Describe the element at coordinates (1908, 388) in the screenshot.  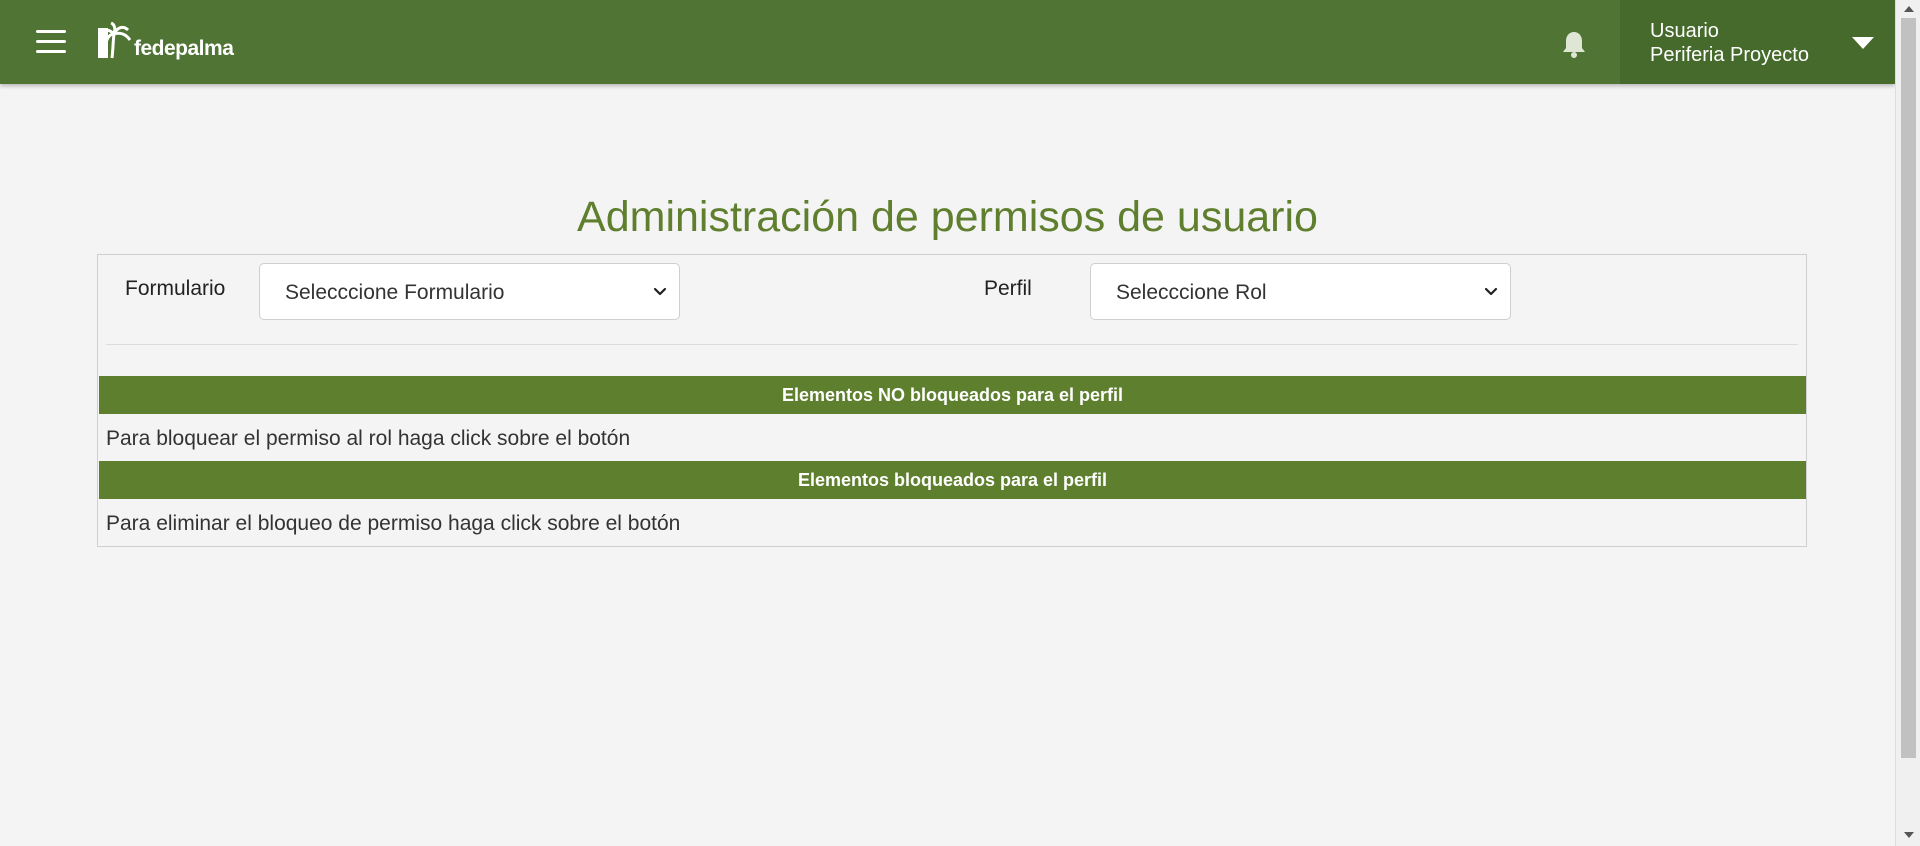
I see `scrollbar-thumb` at that location.